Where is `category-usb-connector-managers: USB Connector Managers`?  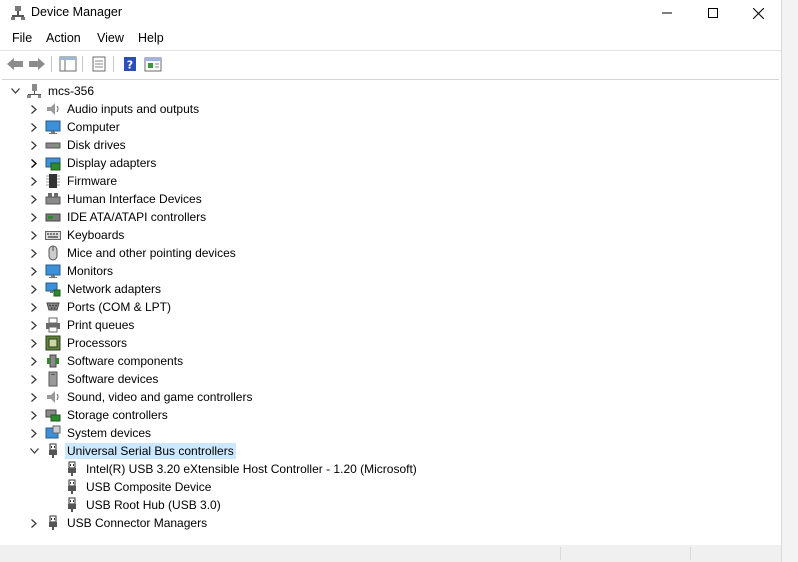 category-usb-connector-managers: USB Connector Managers is located at coordinates (118, 523).